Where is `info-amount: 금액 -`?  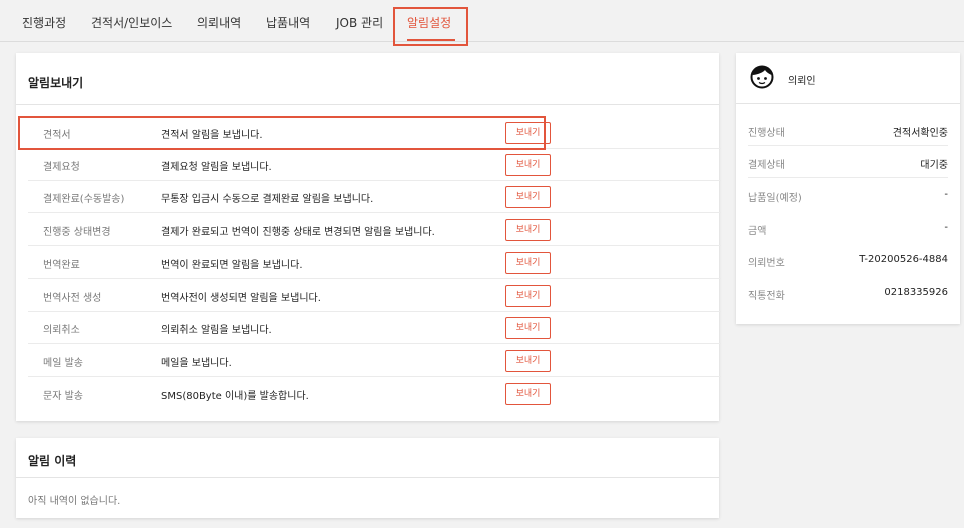
info-amount: 금액 - is located at coordinates (848, 228).